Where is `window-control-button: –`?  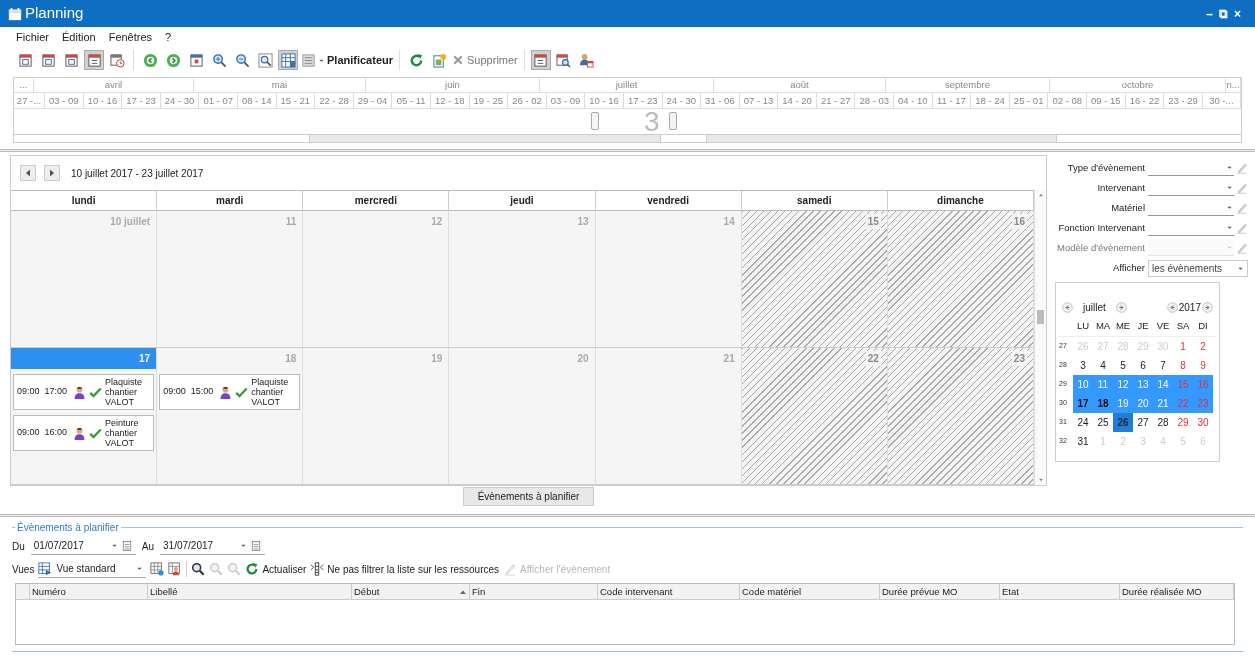
window-control-button: – is located at coordinates (1209, 13).